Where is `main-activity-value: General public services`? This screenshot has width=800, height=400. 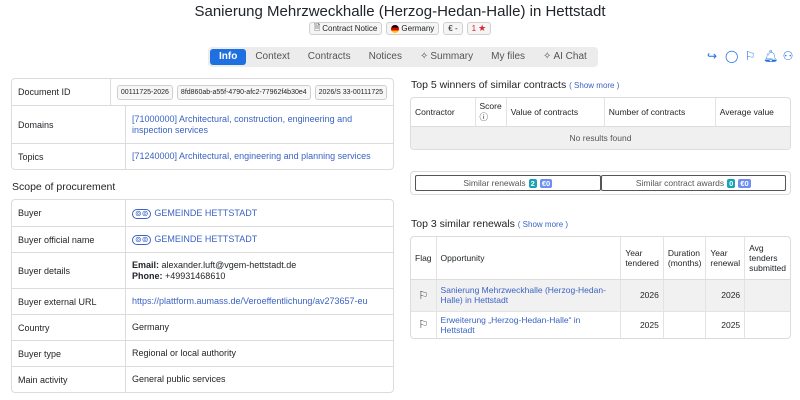 main-activity-value: General public services is located at coordinates (179, 379).